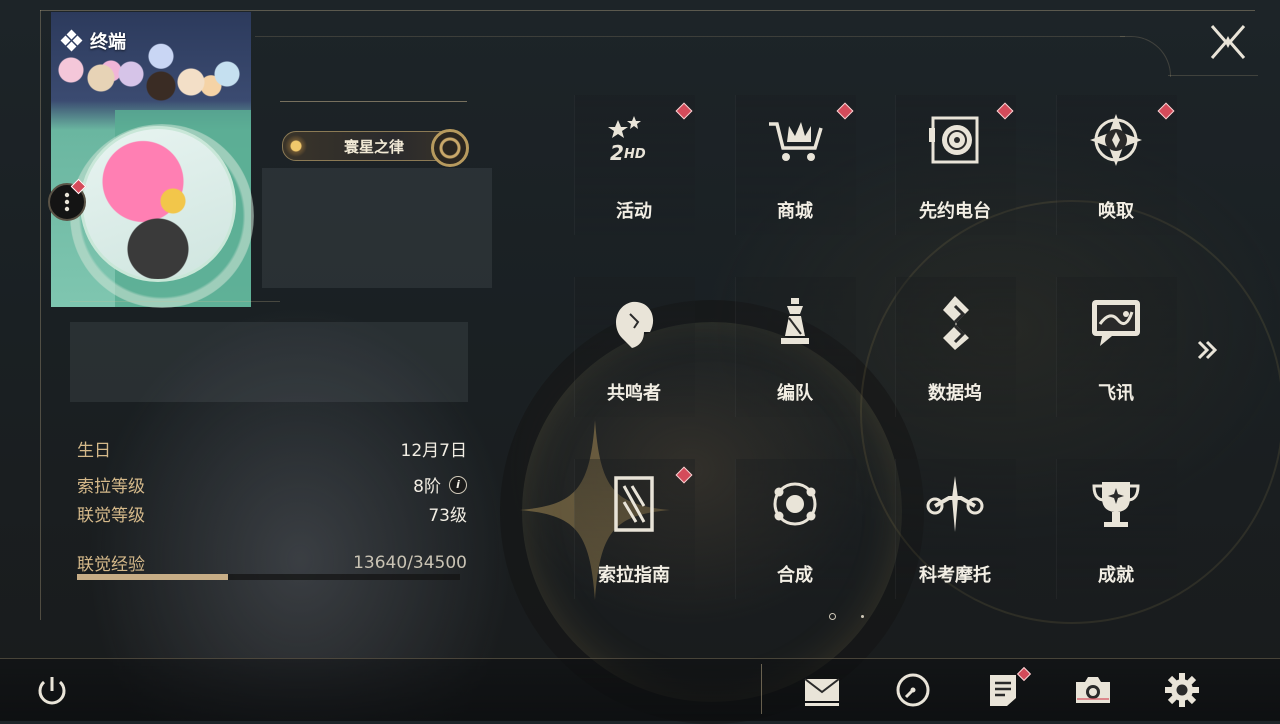 This screenshot has width=1280, height=724. What do you see at coordinates (634, 504) in the screenshot?
I see `guide-card-icon` at bounding box center [634, 504].